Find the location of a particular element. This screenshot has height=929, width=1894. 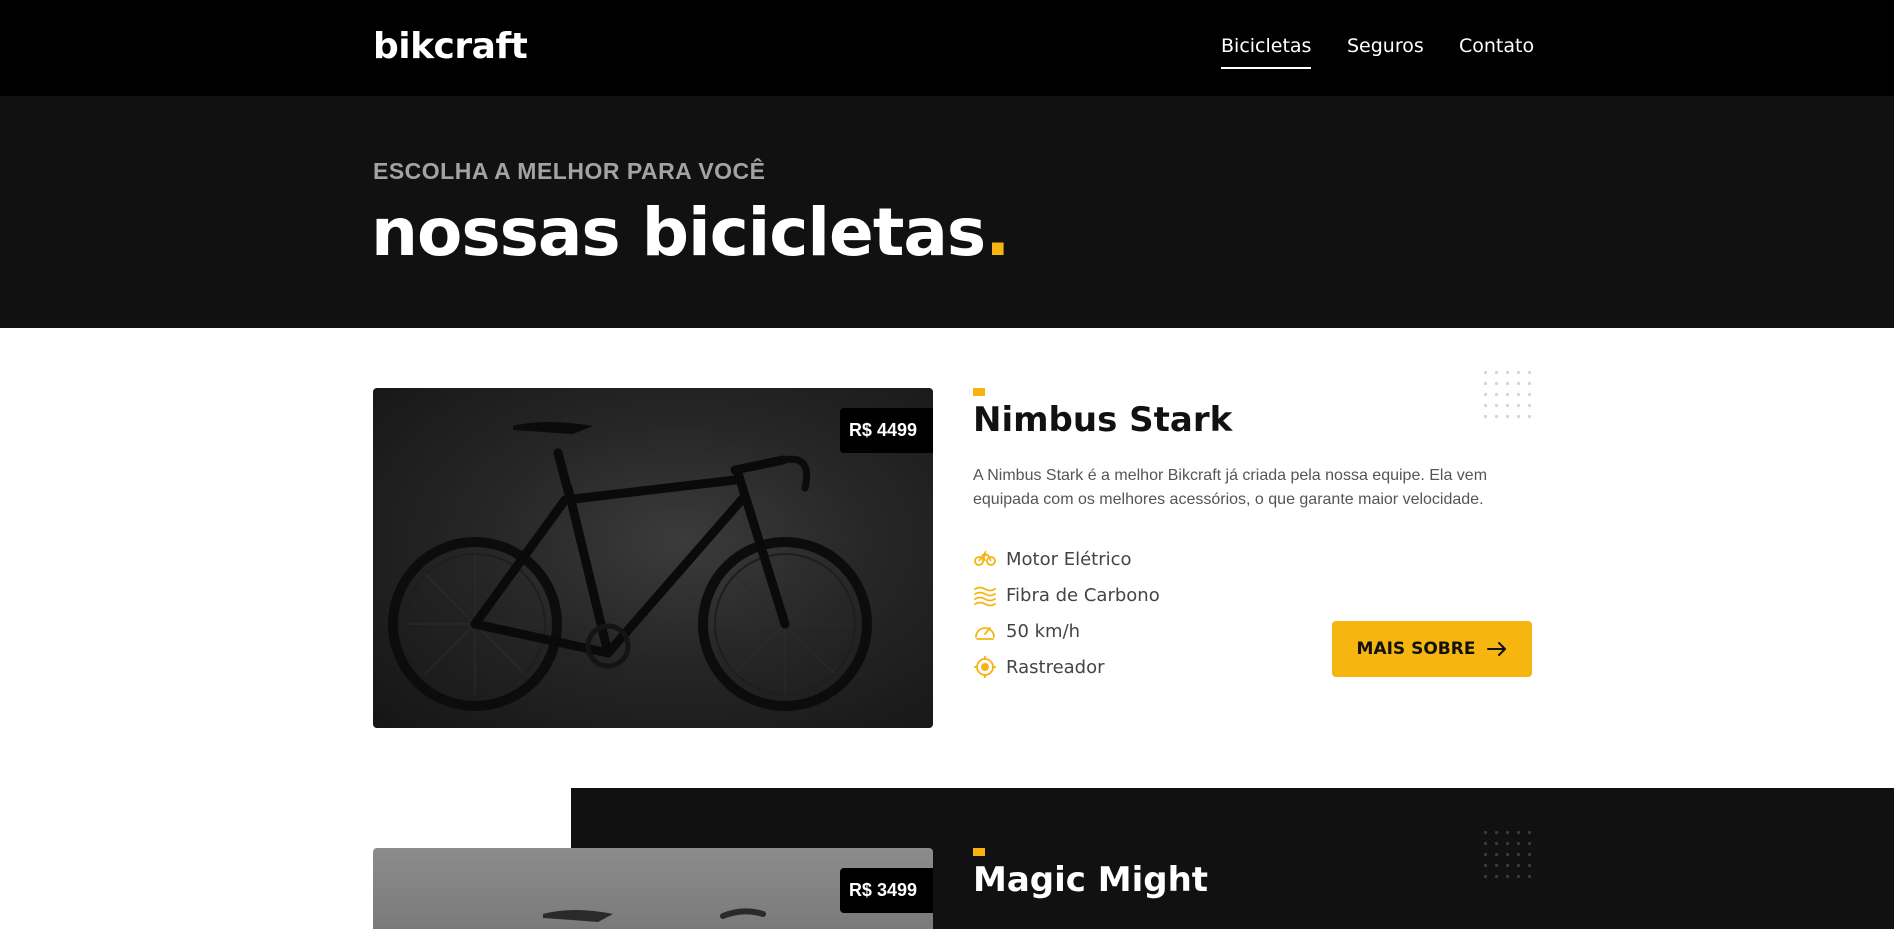

product-title: Magic Might is located at coordinates (1091, 880).